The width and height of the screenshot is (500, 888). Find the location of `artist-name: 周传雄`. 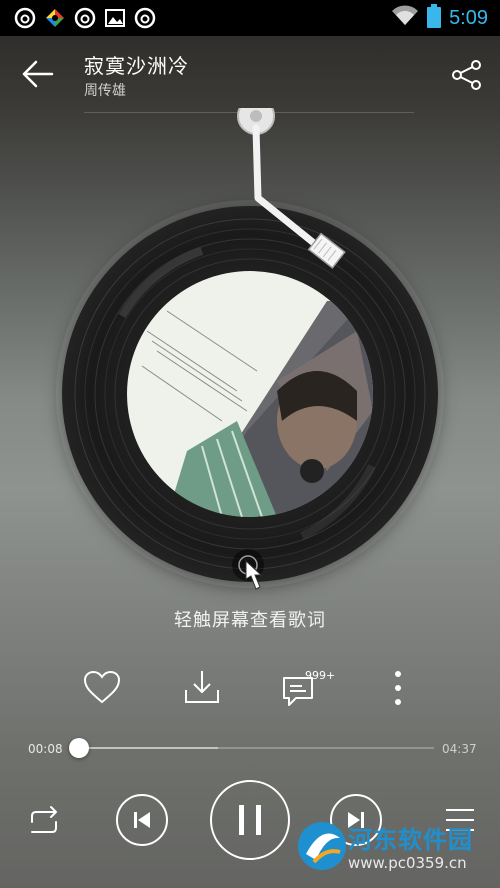

artist-name: 周传雄 is located at coordinates (105, 90).